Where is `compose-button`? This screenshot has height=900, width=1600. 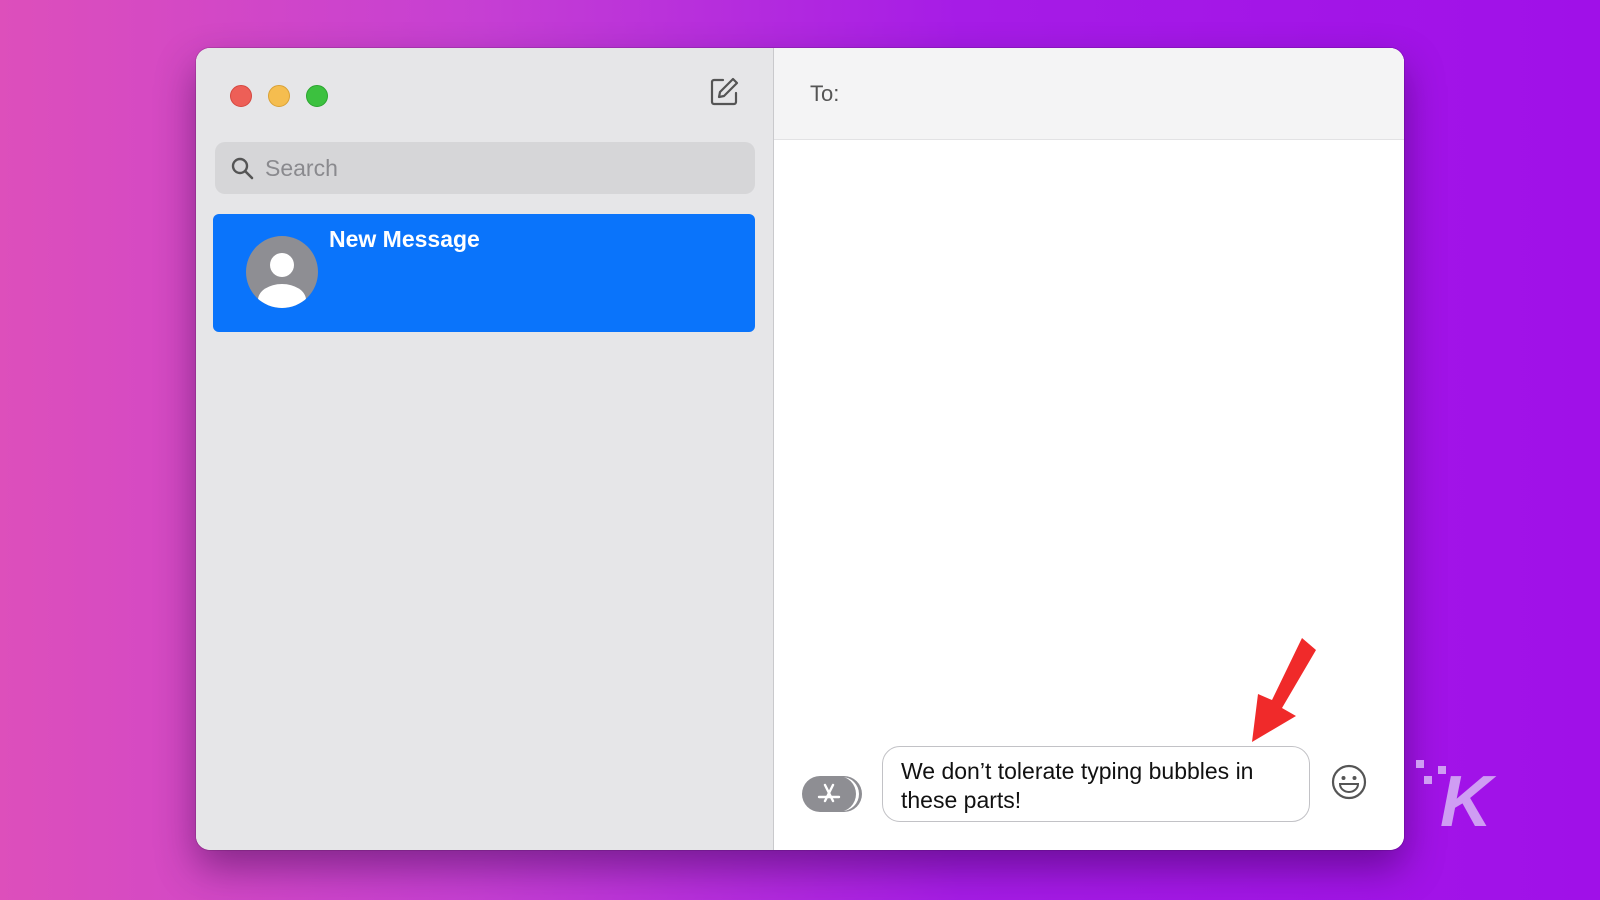
compose-button is located at coordinates (724, 92).